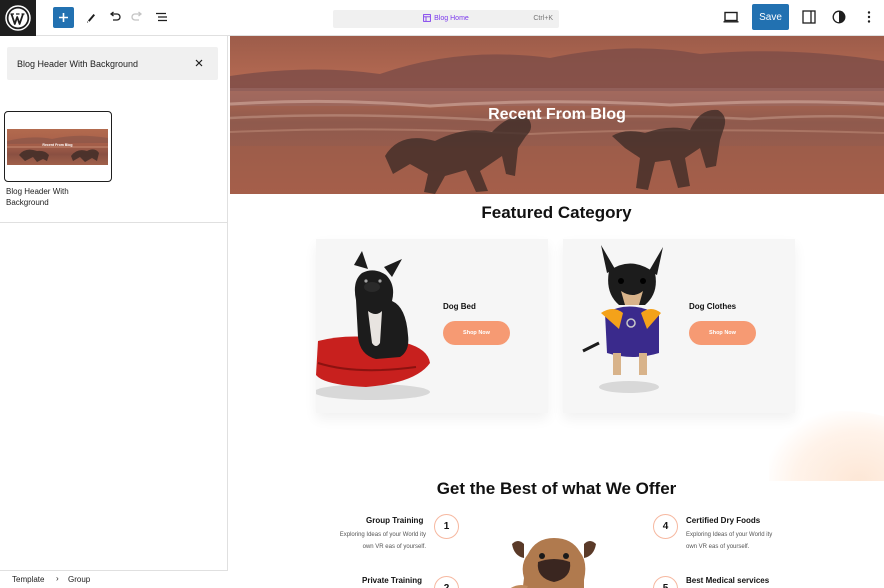  Describe the element at coordinates (556, 488) in the screenshot. I see `offer-heading: Get the Best of what We Offer` at that location.